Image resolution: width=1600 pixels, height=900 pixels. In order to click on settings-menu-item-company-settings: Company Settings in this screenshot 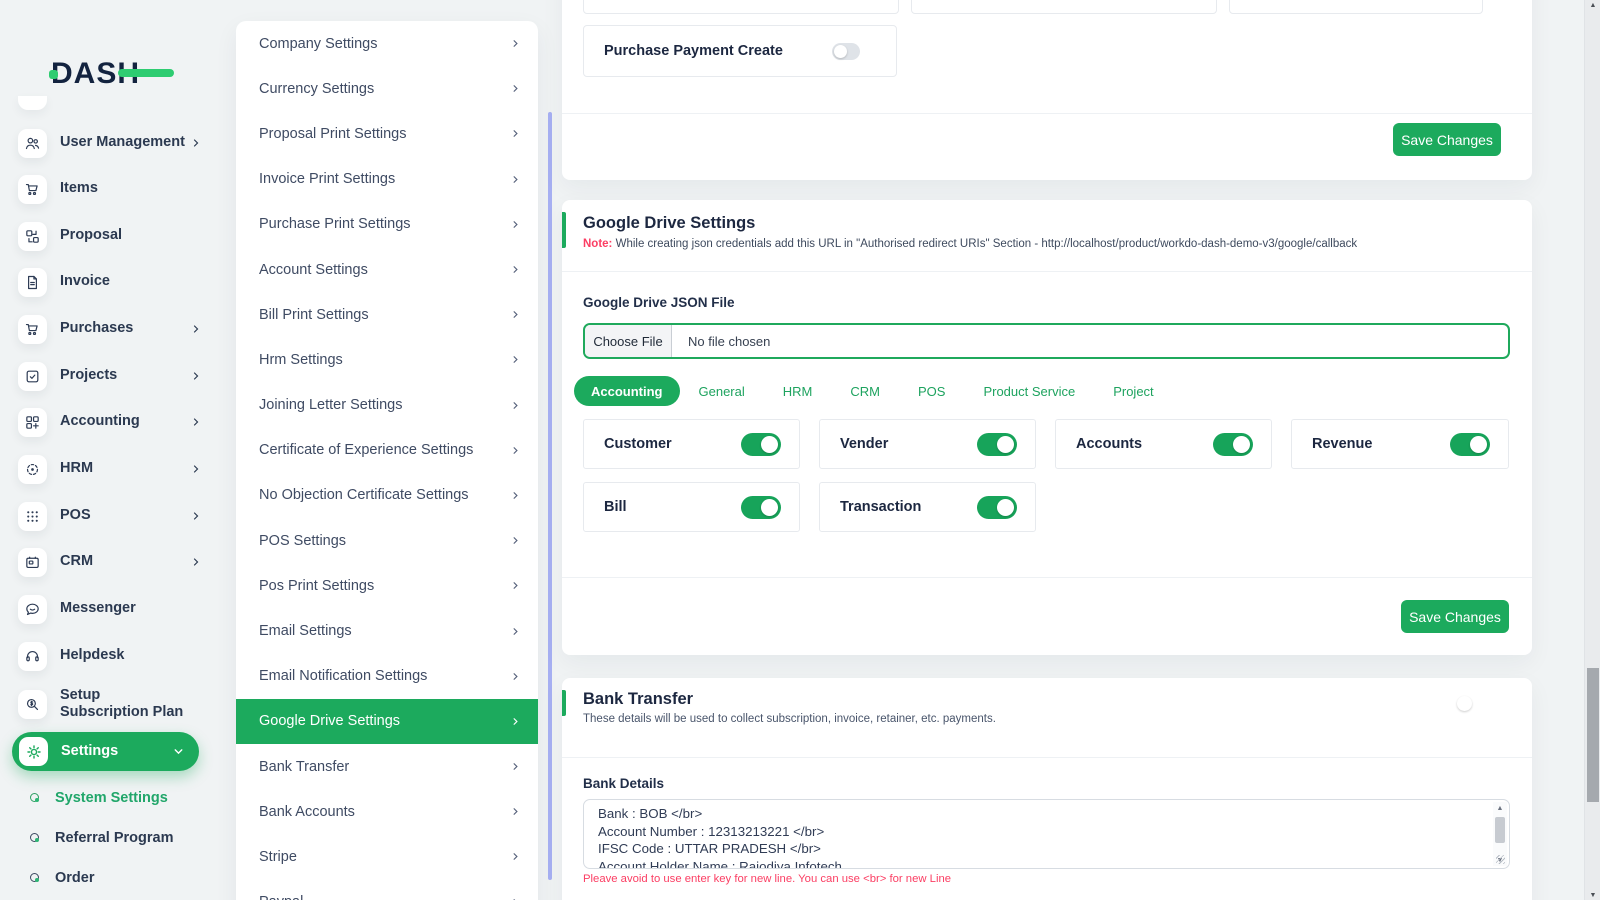, I will do `click(387, 43)`.